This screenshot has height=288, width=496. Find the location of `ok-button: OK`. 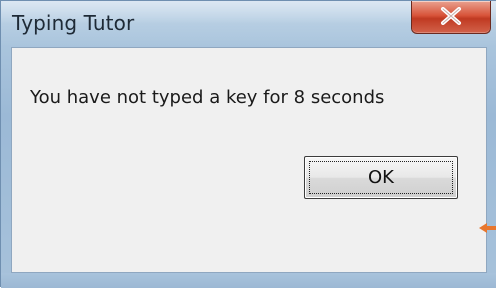

ok-button: OK is located at coordinates (381, 177).